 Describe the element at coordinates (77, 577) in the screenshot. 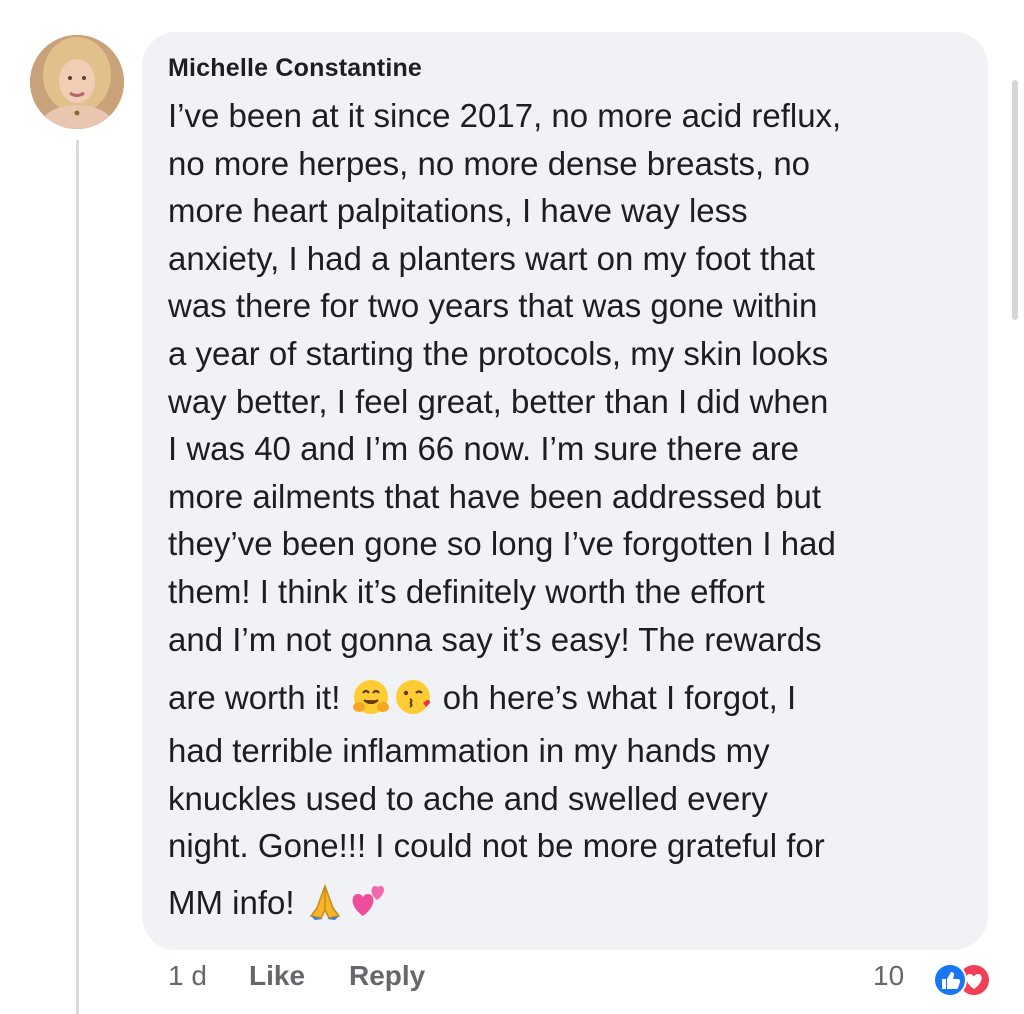

I see `thread-line` at that location.